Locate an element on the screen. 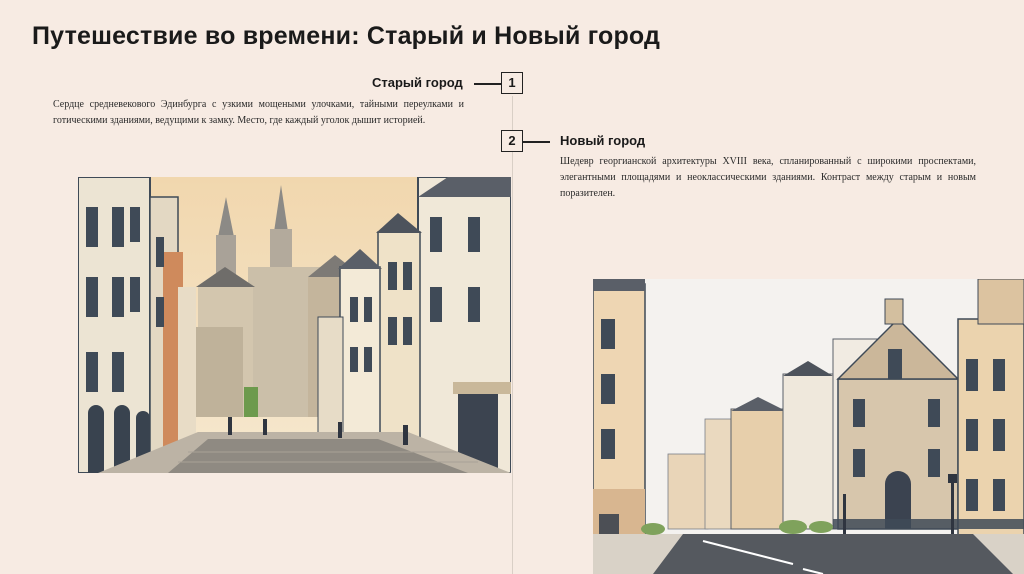 The height and width of the screenshot is (574, 1024). item-2-connector is located at coordinates (536, 142).